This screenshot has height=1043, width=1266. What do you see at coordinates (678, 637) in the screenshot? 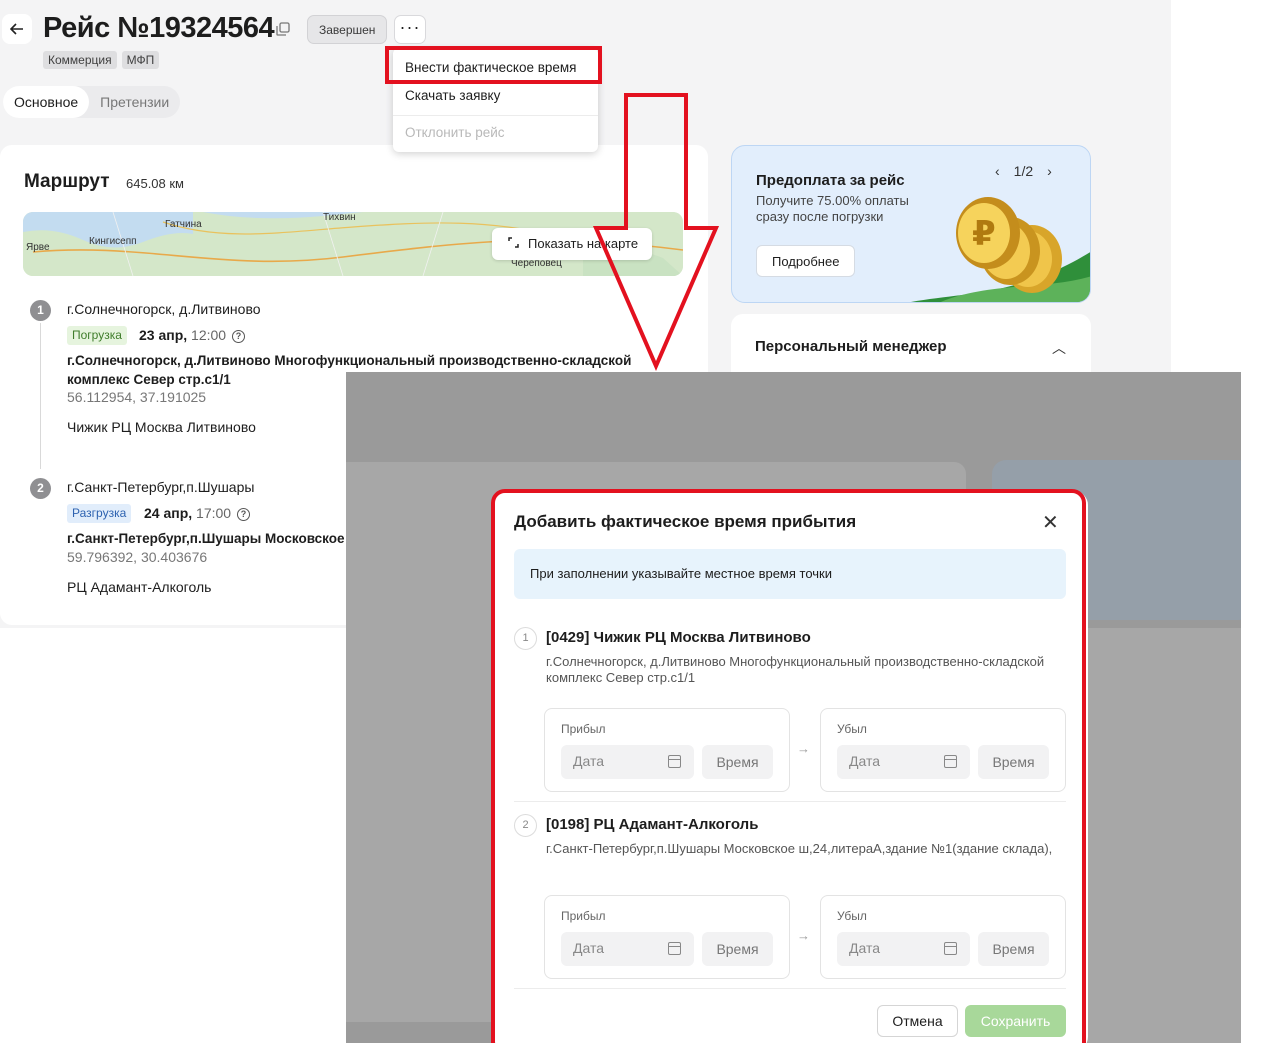
I see `modal-point-name: [0429] Чижик РЦ Москва Литвиново` at bounding box center [678, 637].